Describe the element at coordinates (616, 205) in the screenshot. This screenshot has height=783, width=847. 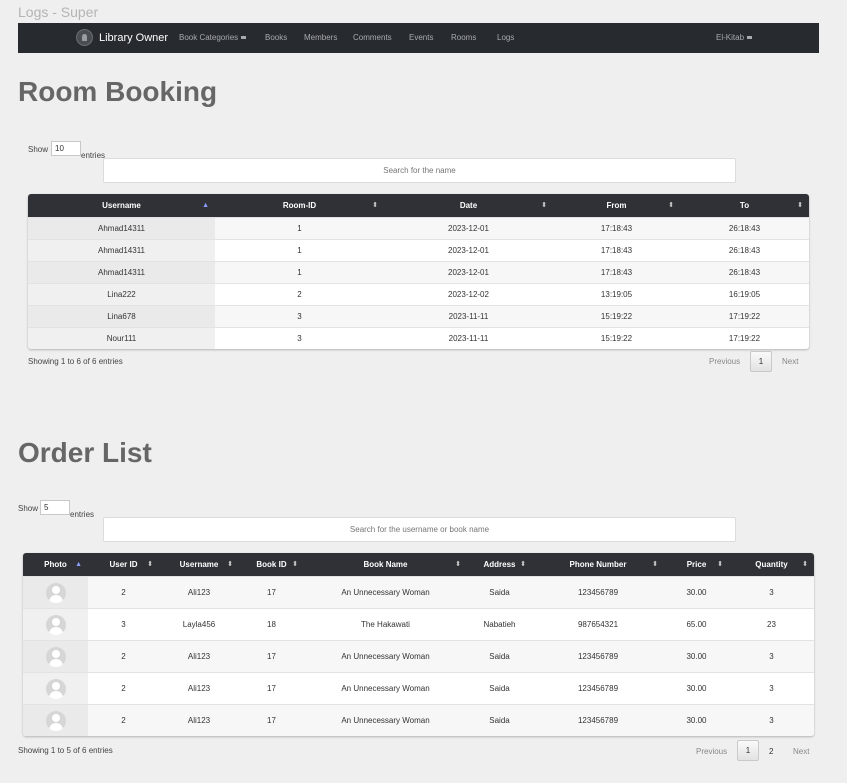
I see `column-header-from: From ⬍` at that location.